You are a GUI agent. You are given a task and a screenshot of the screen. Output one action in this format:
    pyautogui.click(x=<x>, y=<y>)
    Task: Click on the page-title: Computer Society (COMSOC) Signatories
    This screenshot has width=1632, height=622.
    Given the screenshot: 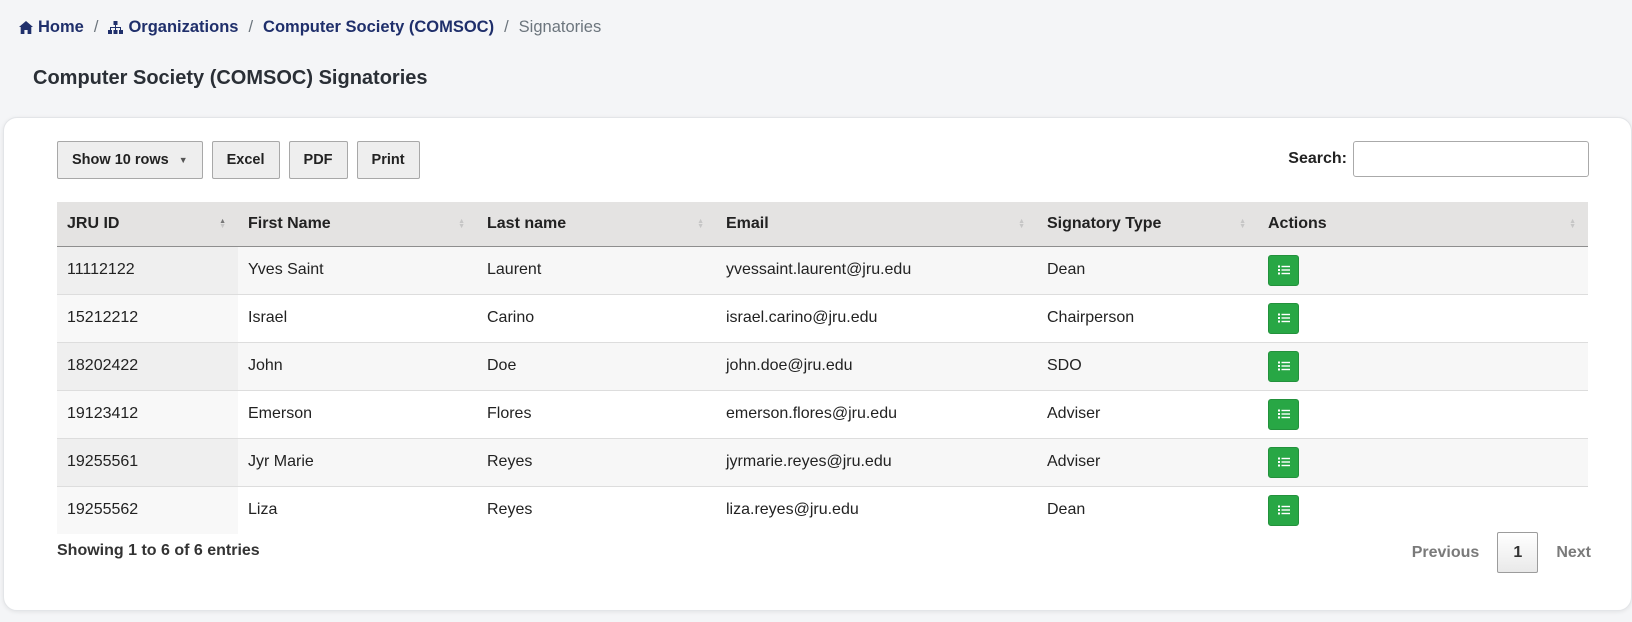 What is the action you would take?
    pyautogui.click(x=230, y=78)
    